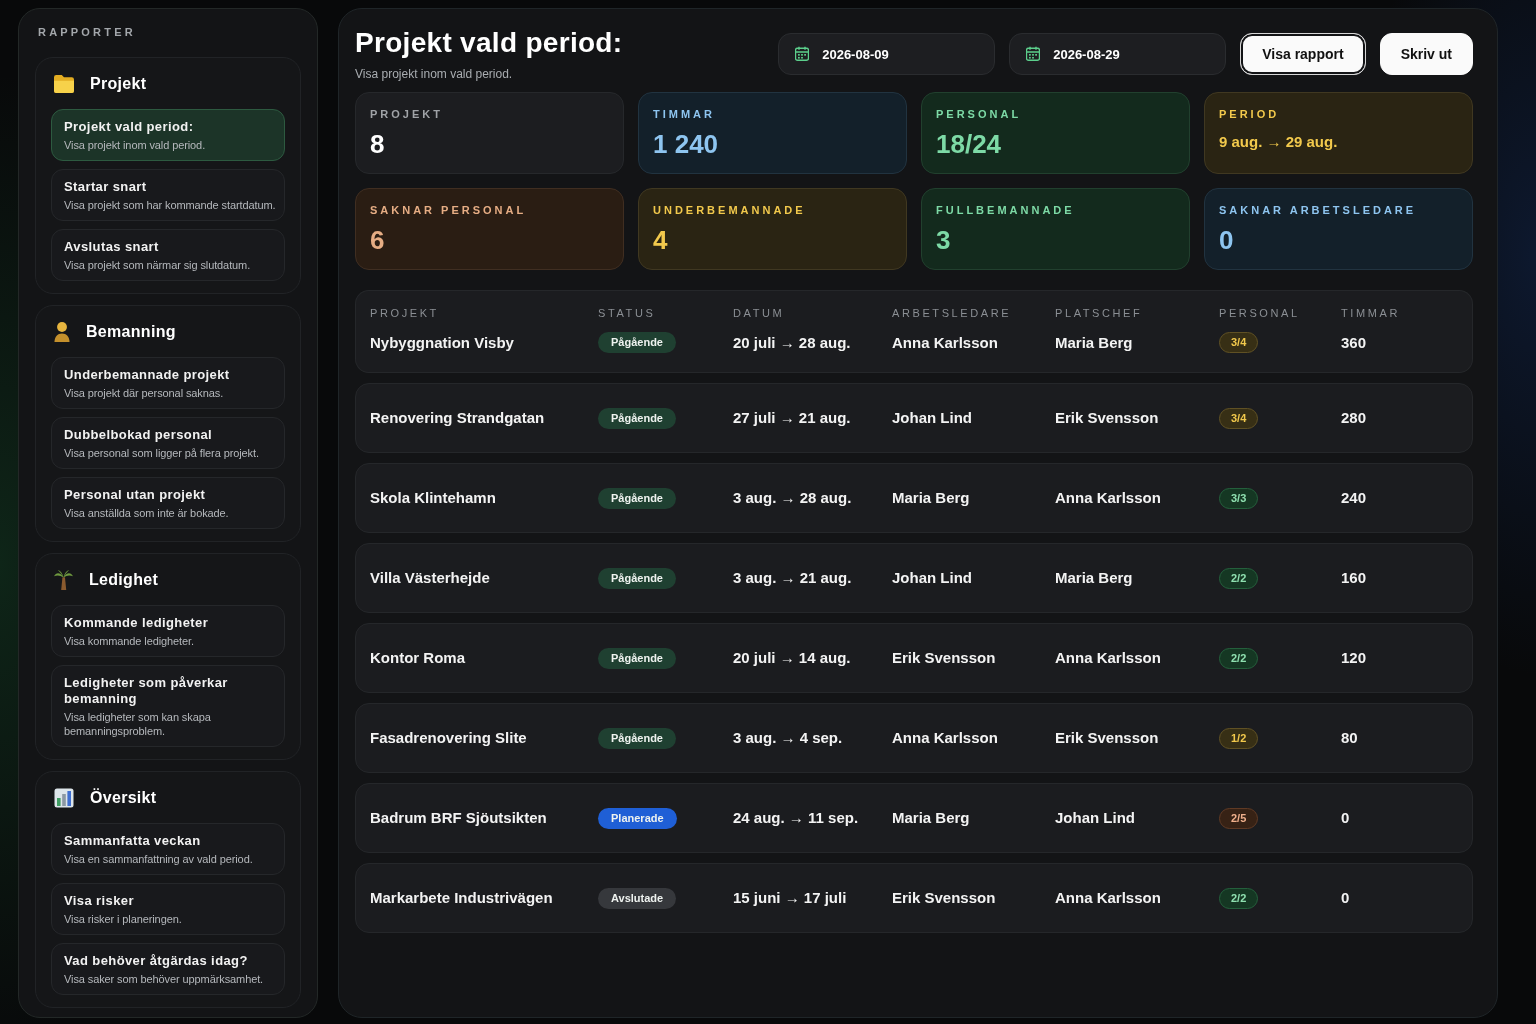  Describe the element at coordinates (1227, 240) in the screenshot. I see `stat-value: 0` at that location.